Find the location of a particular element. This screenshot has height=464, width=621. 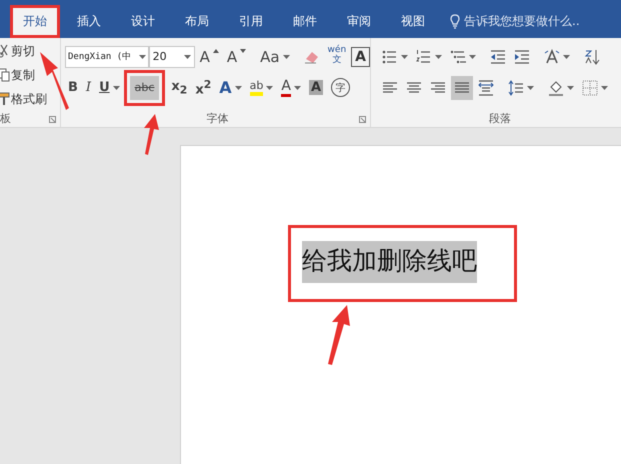

grow-font-button: A is located at coordinates (209, 56).